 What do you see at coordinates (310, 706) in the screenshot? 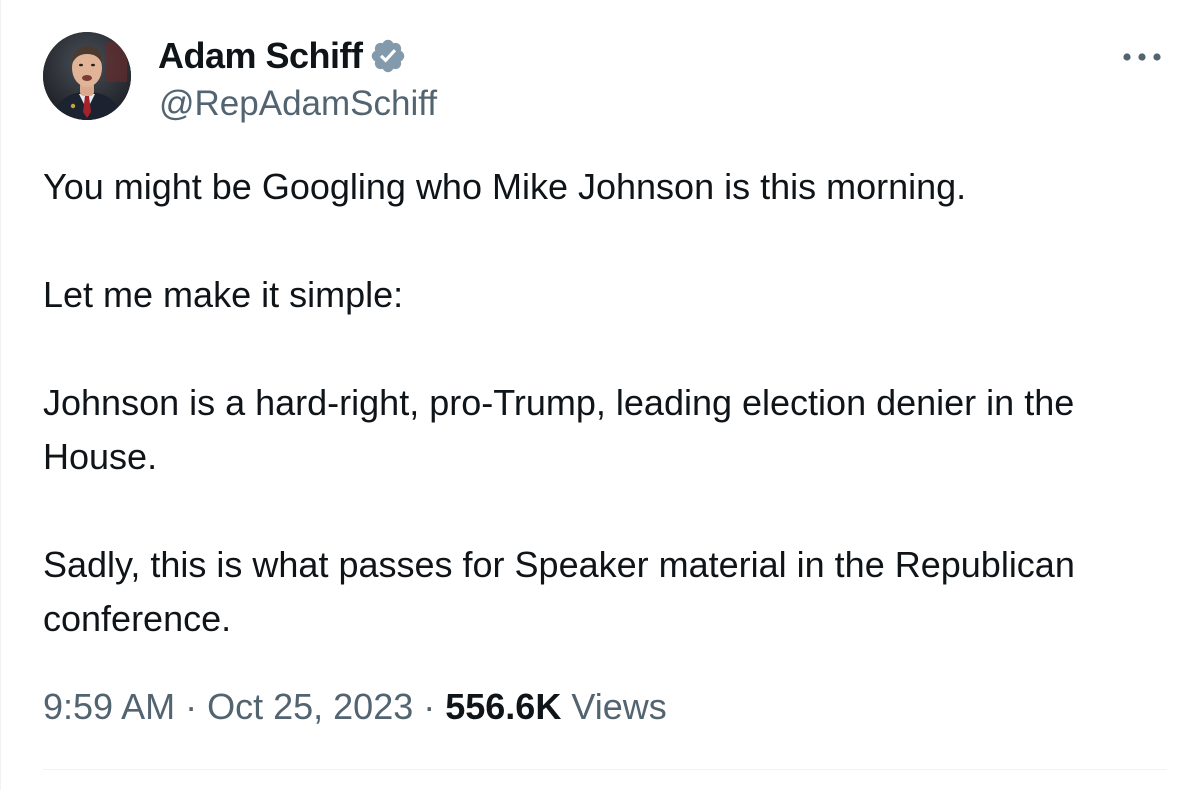
I see `tweet-date: Oct 25, 2023` at bounding box center [310, 706].